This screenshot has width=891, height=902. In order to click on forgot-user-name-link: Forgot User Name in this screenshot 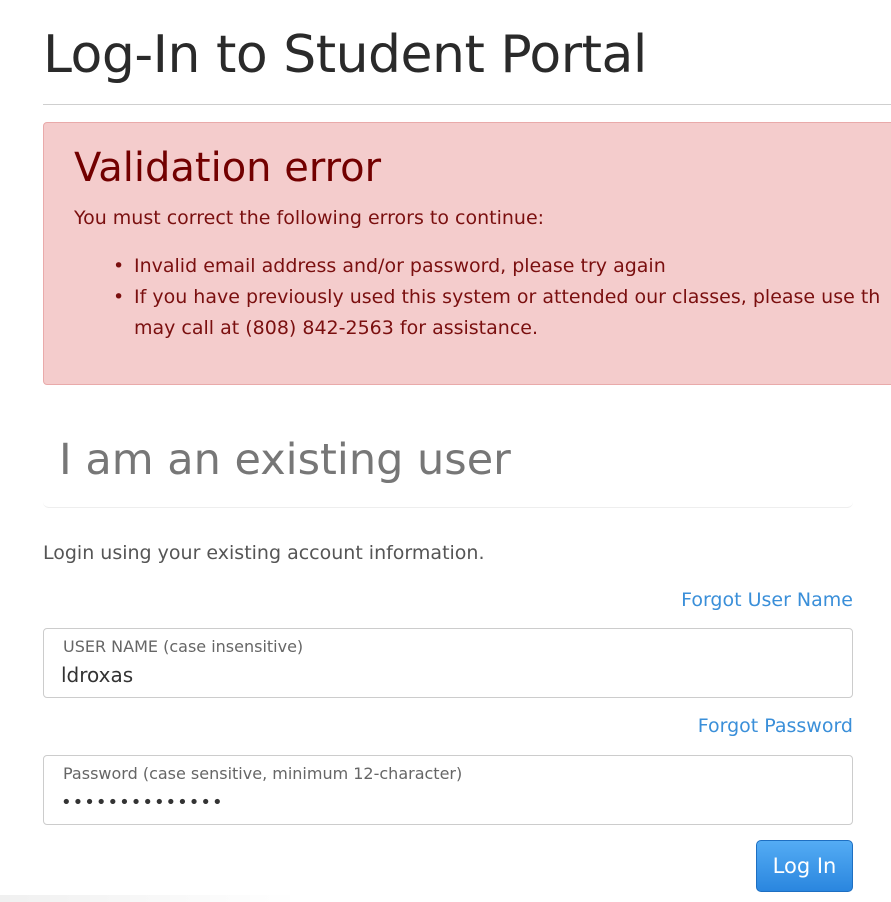, I will do `click(767, 600)`.